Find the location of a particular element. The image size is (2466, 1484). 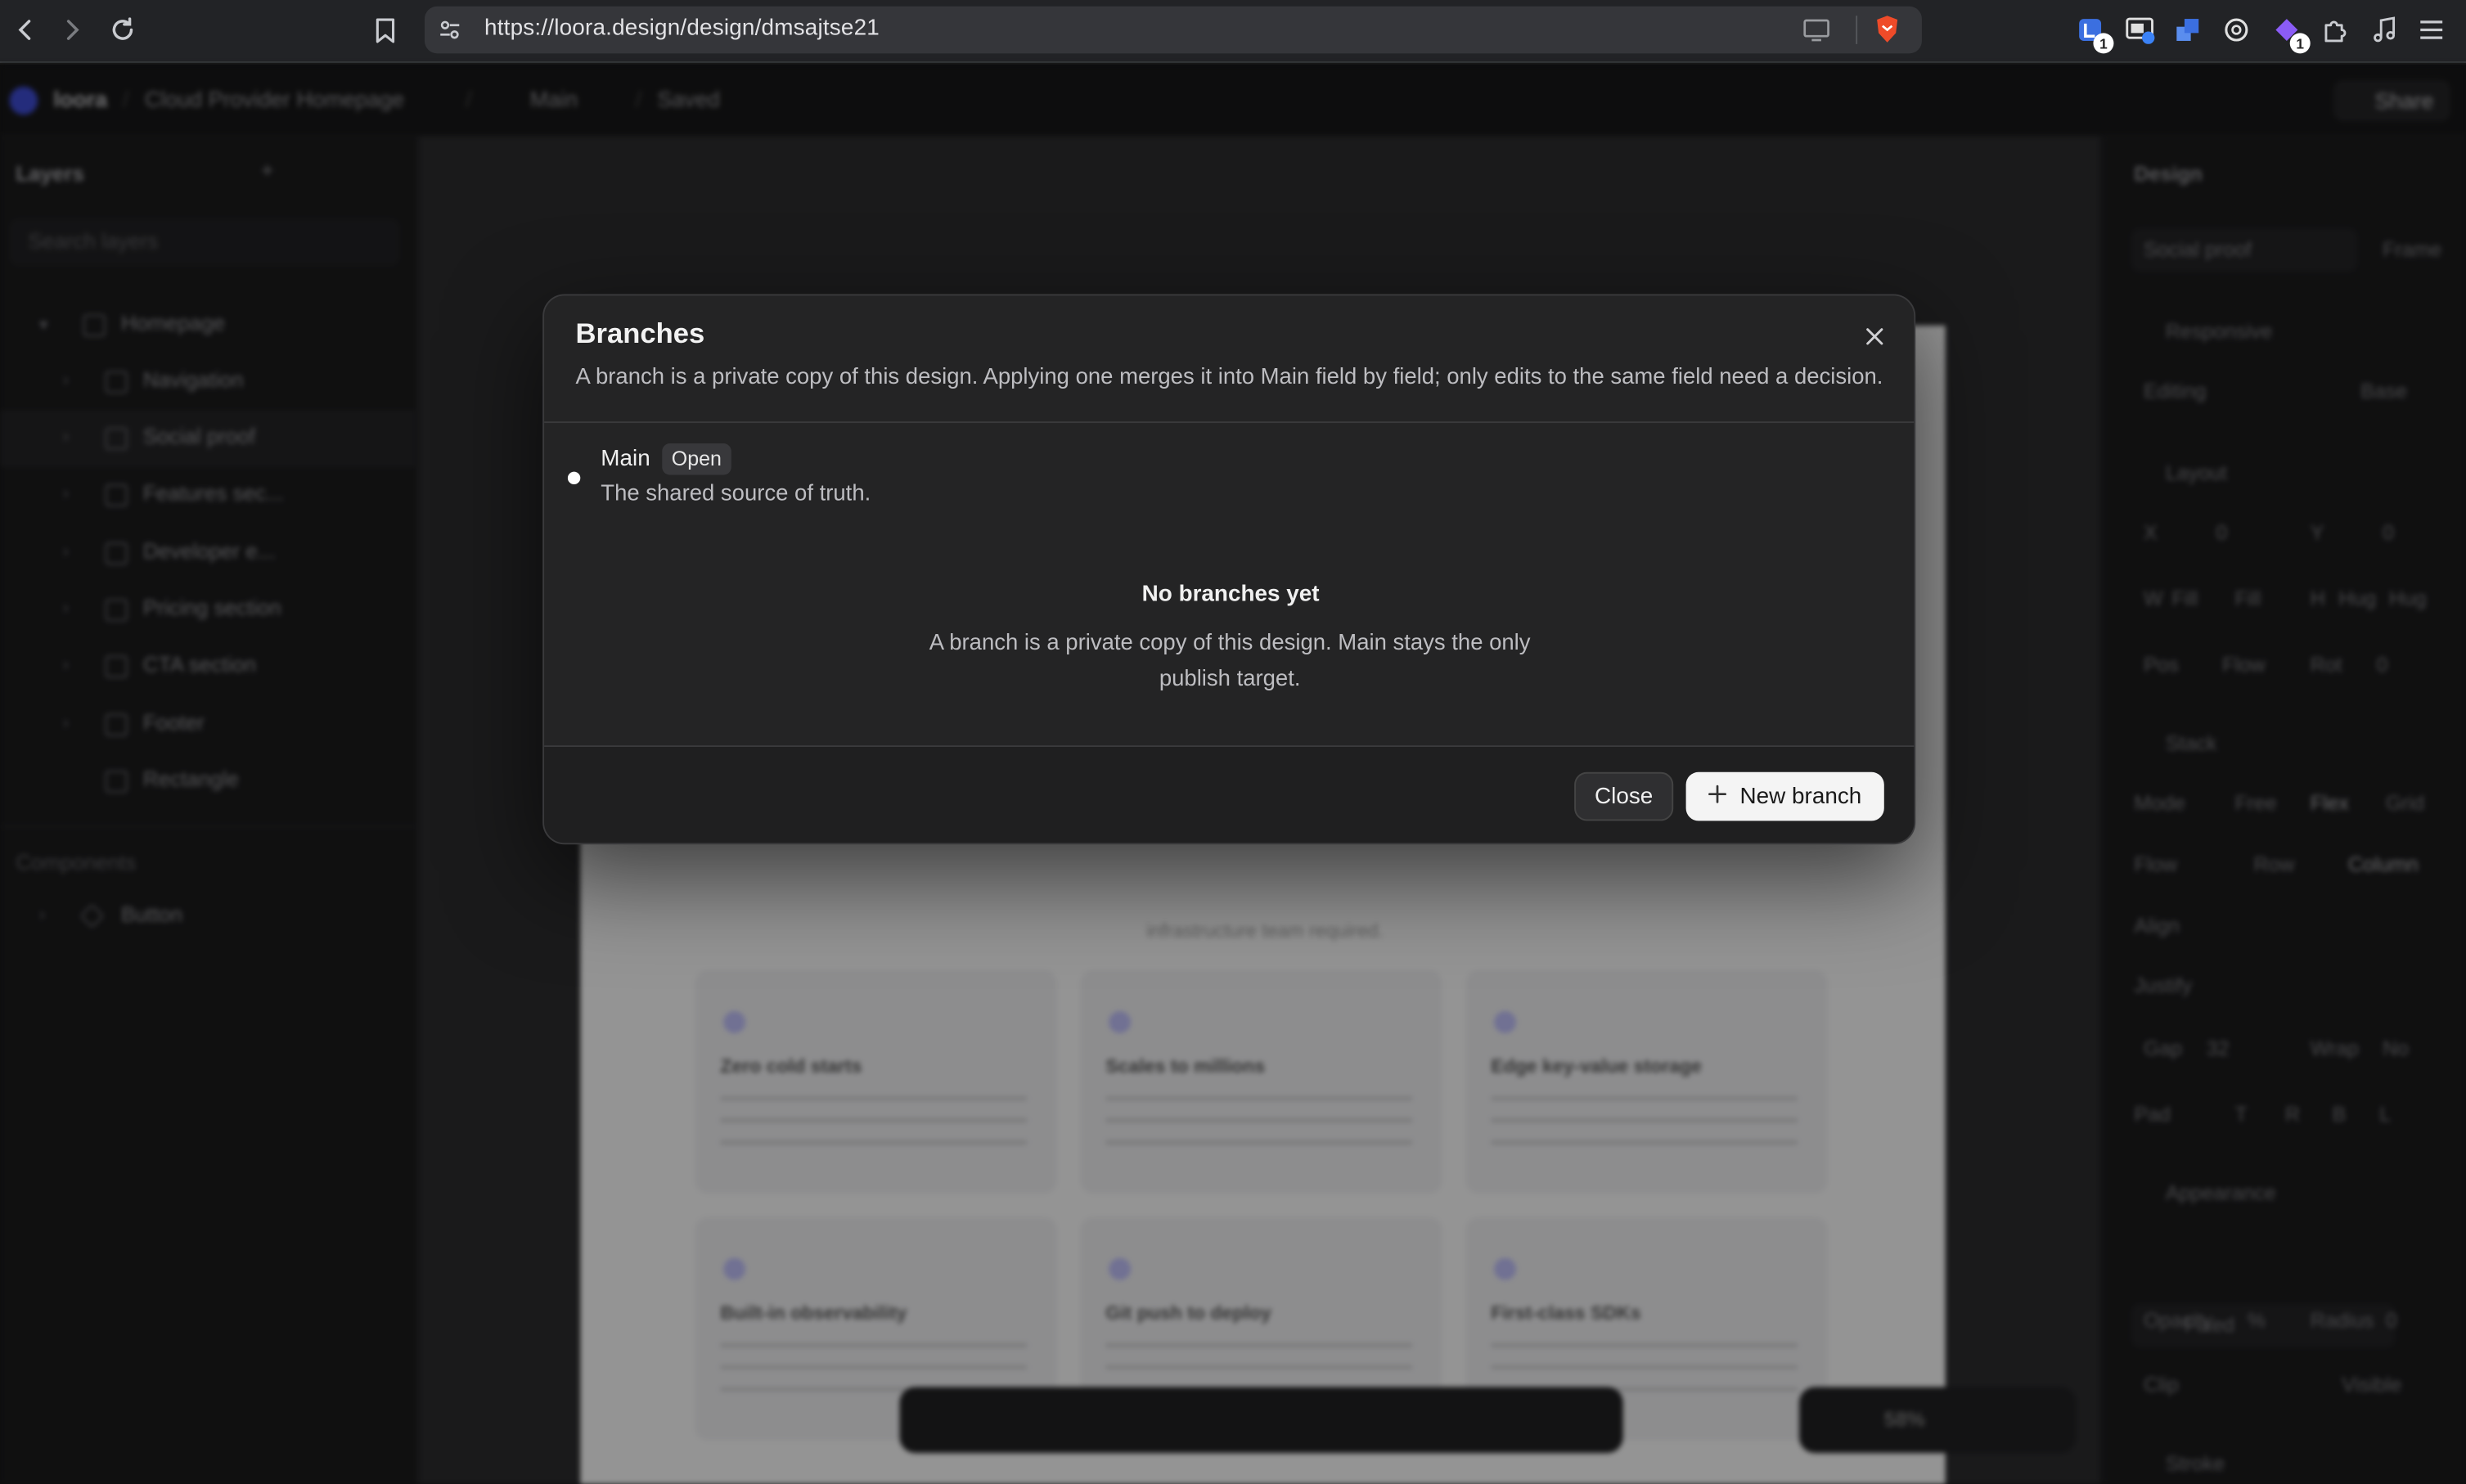

media-icon is located at coordinates (2384, 29).